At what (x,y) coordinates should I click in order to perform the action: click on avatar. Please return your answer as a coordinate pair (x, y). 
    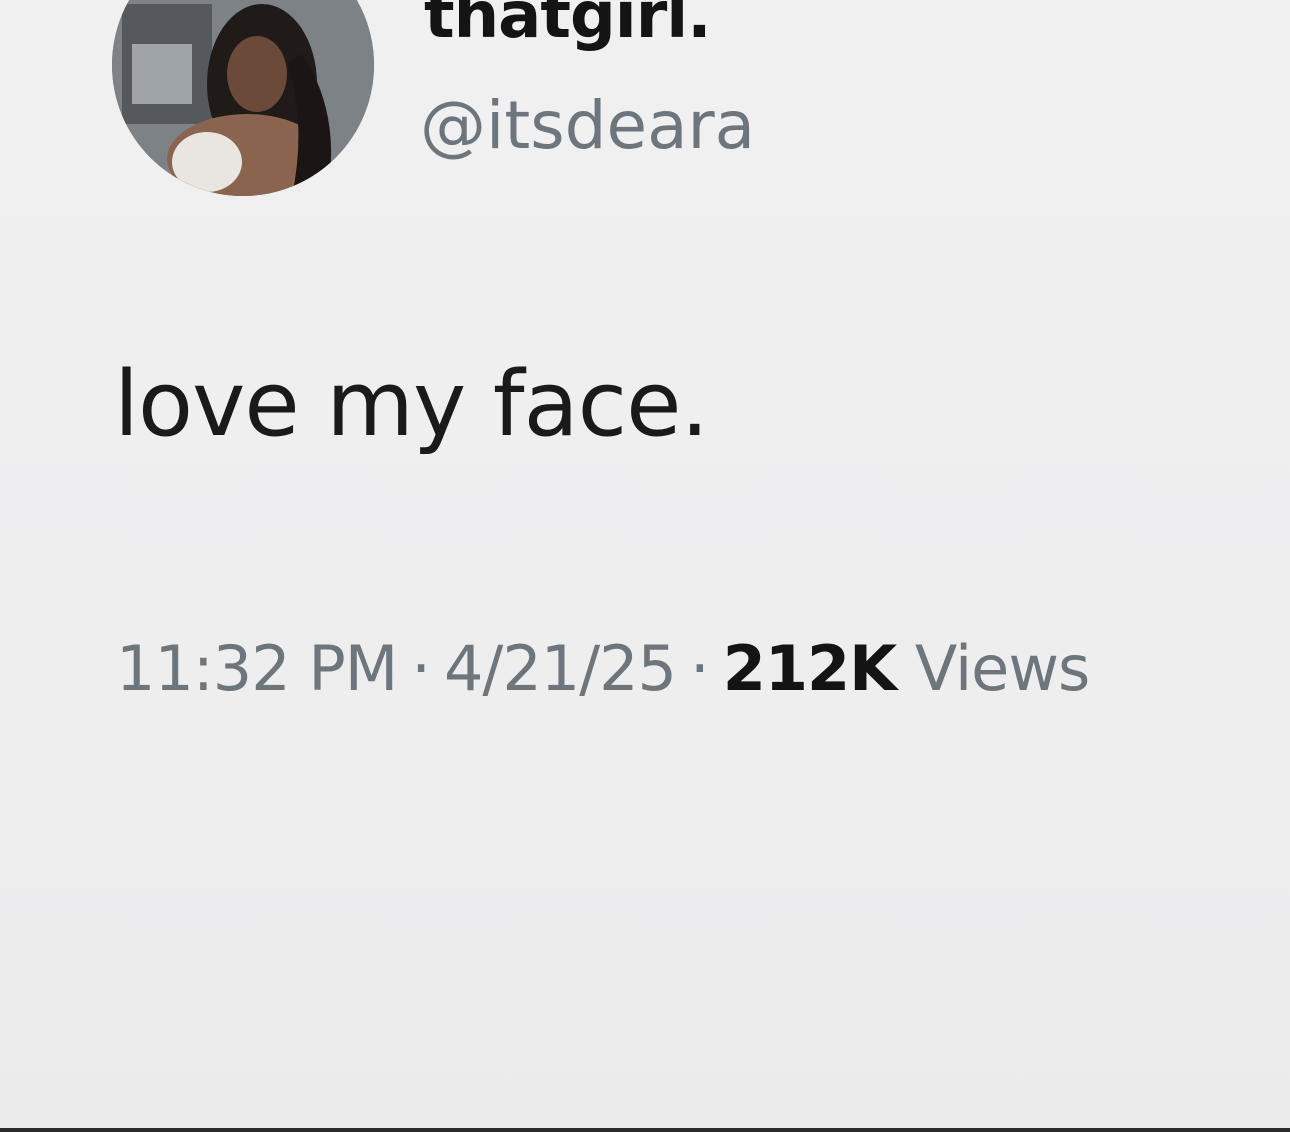
    Looking at the image, I should click on (243, 98).